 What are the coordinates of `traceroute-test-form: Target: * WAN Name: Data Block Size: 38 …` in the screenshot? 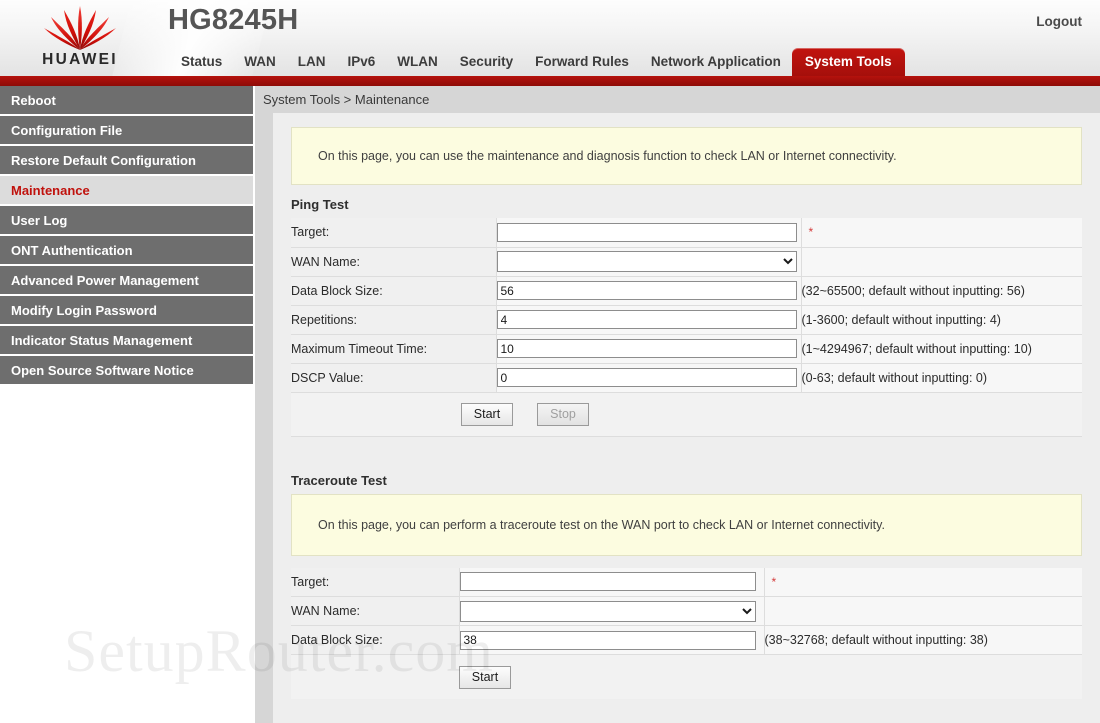 It's located at (686, 611).